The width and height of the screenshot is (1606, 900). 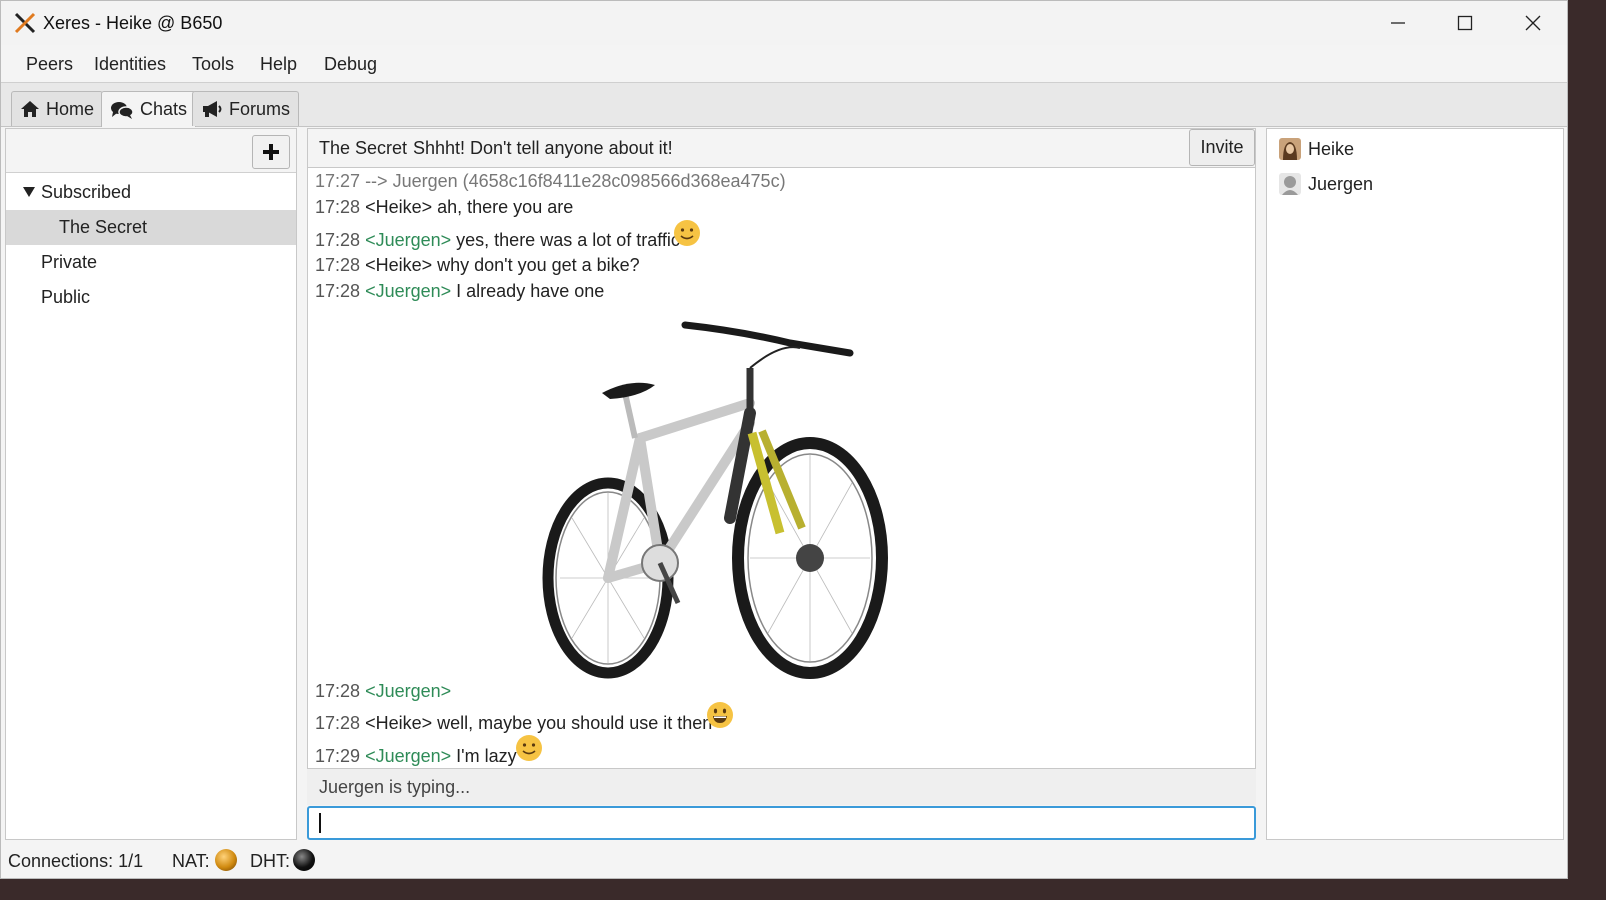 I want to click on status-bar: Connections: 1/1 NAT: DHT:, so click(x=784, y=859).